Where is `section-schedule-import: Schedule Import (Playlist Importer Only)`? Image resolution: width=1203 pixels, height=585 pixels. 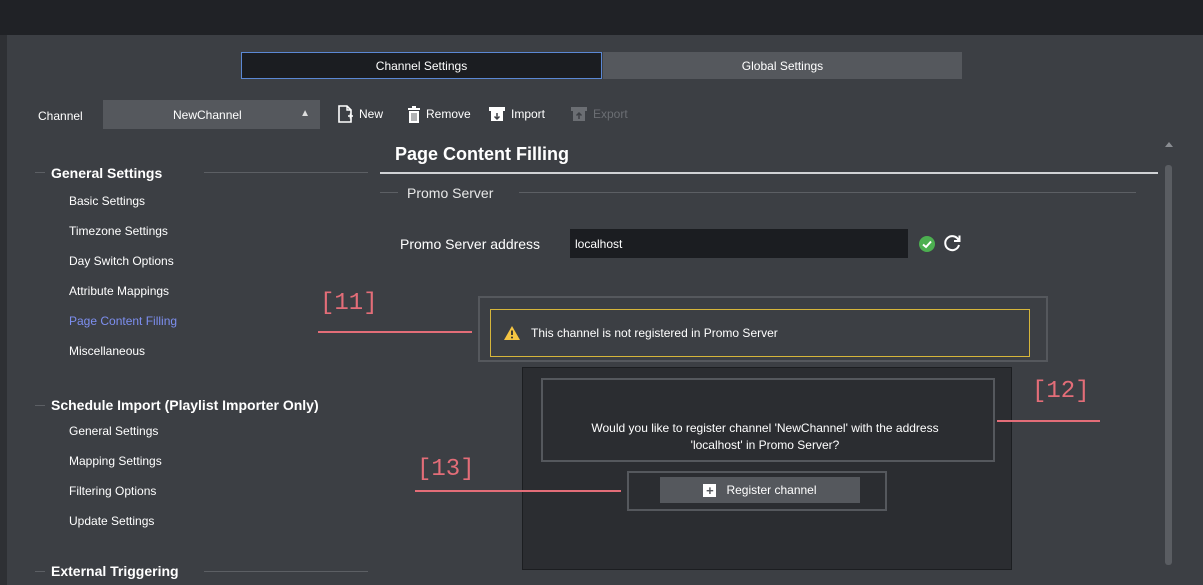
section-schedule-import: Schedule Import (Playlist Importer Only) is located at coordinates (185, 405).